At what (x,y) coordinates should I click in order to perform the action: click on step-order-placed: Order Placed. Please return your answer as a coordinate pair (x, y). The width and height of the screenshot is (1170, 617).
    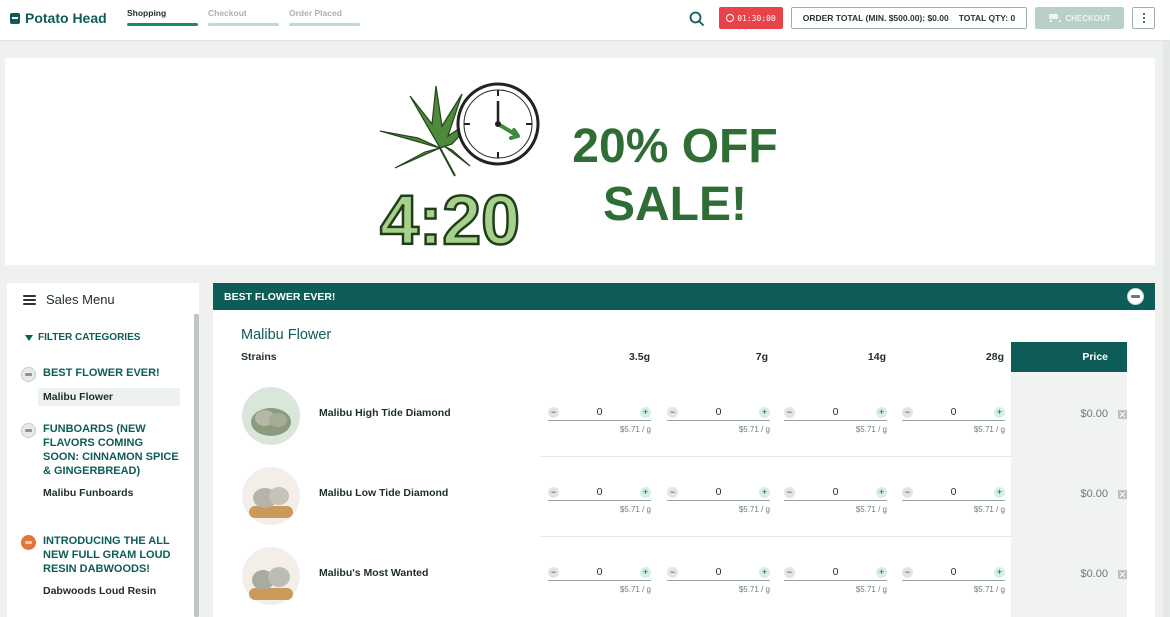
    Looking at the image, I should click on (324, 17).